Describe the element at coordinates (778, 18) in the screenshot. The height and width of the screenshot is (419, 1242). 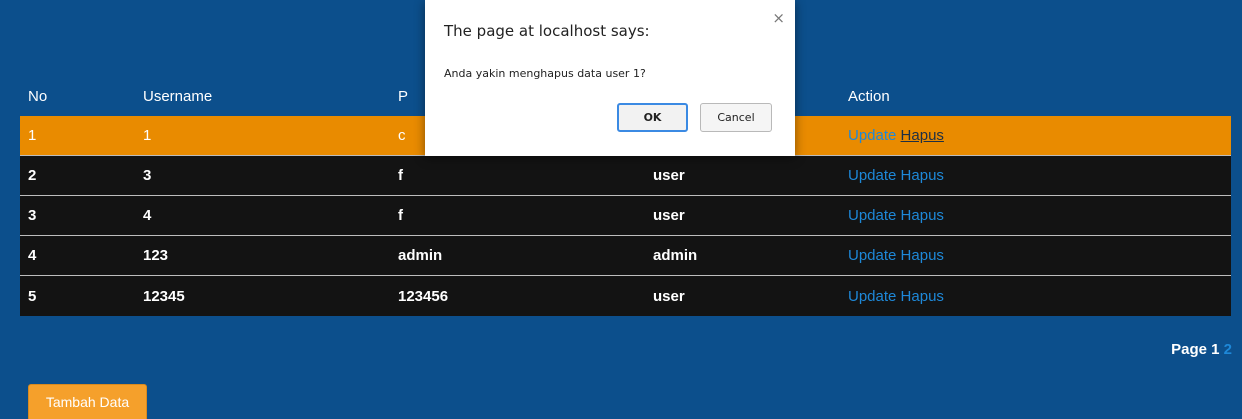
I see `close-icon: ×` at that location.